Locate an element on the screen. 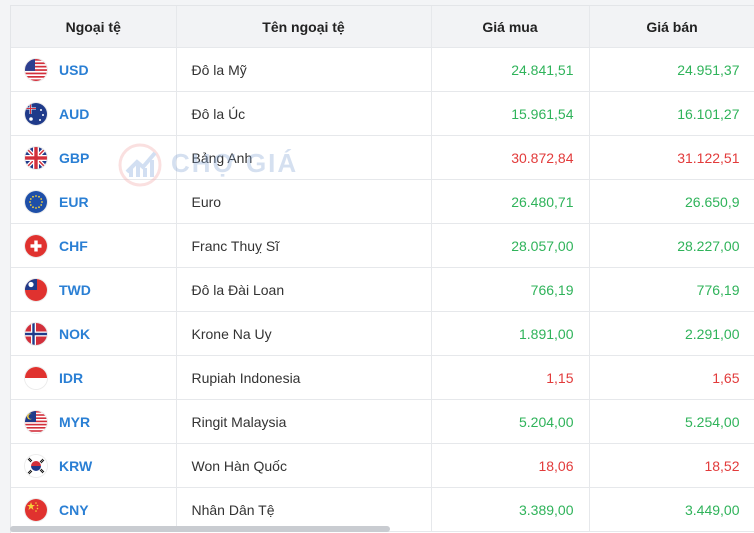 Image resolution: width=754 pixels, height=533 pixels. currency-code-link: NOK is located at coordinates (74, 334).